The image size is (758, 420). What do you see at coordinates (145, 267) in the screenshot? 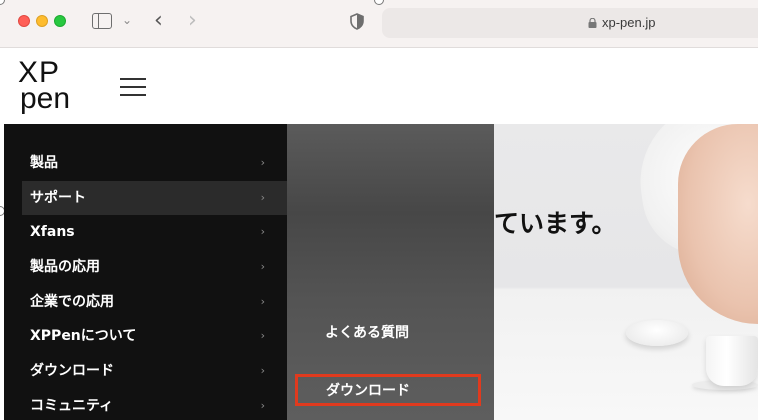
I see `menu-item-applications: 製品の応用 ›` at bounding box center [145, 267].